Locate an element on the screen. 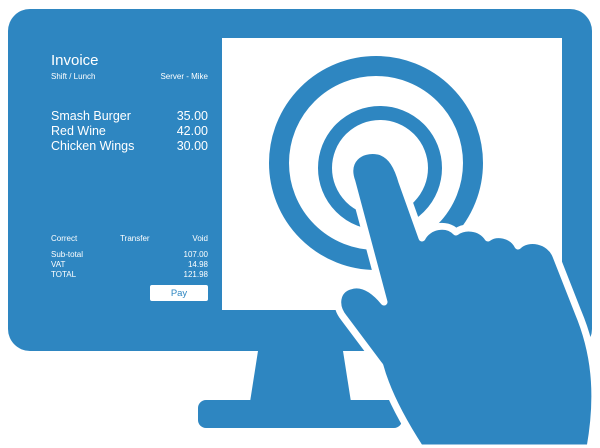 This screenshot has width=600, height=448. vat-row: VAT 14.98 is located at coordinates (129, 265).